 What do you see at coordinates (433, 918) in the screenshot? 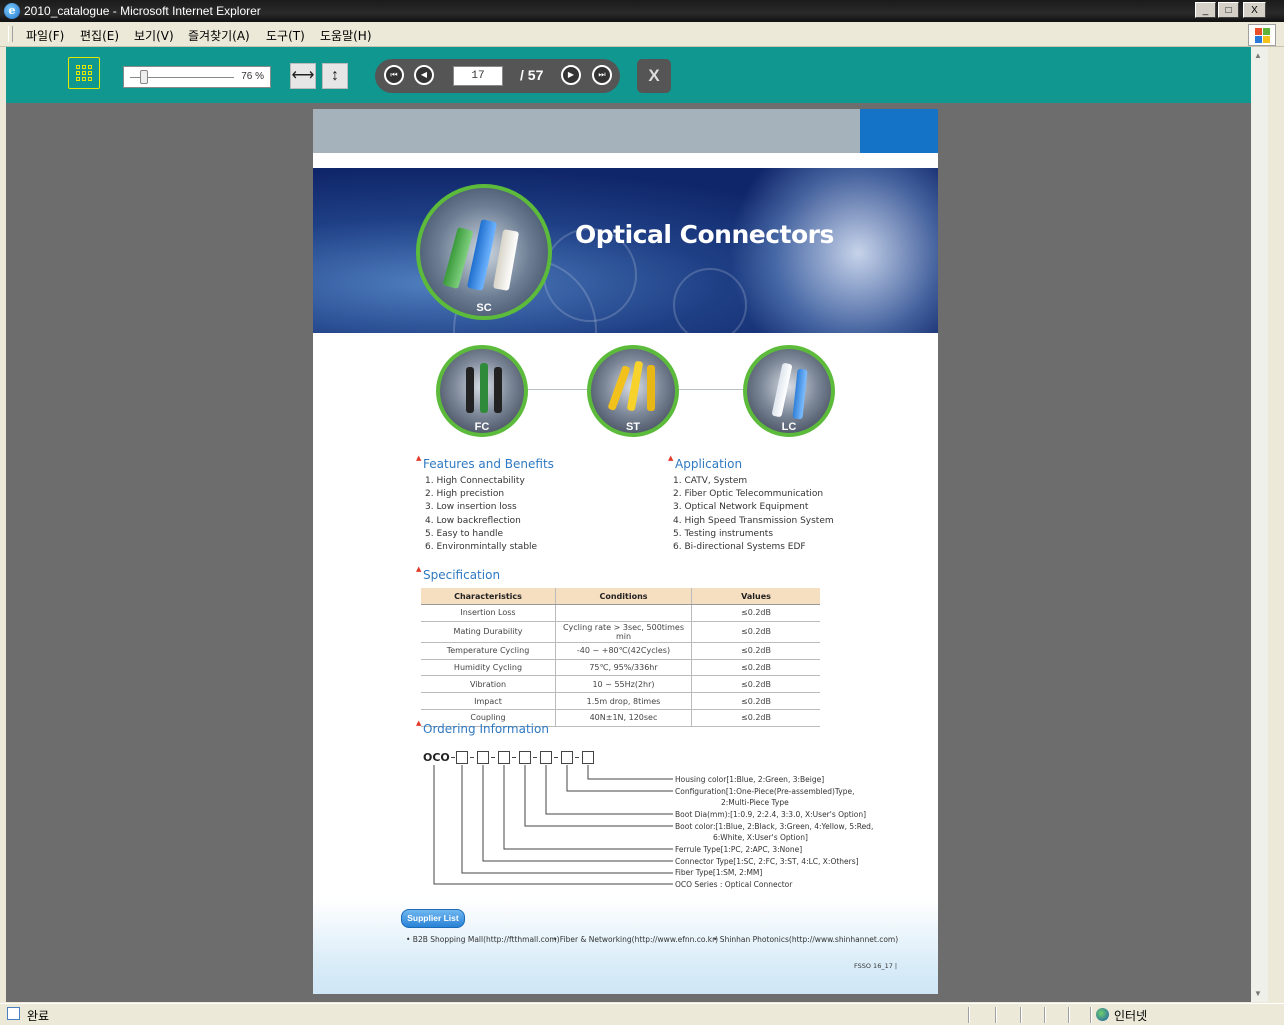
I see `supplier-list-badge: Supplier List` at bounding box center [433, 918].